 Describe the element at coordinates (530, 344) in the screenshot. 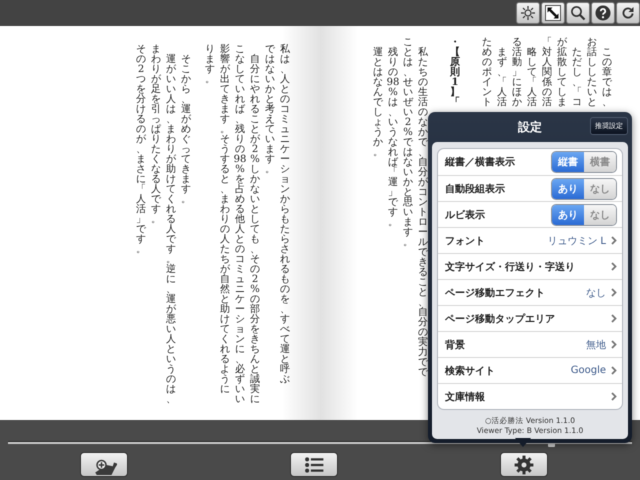

I see `settings-row: 背景 無地` at that location.